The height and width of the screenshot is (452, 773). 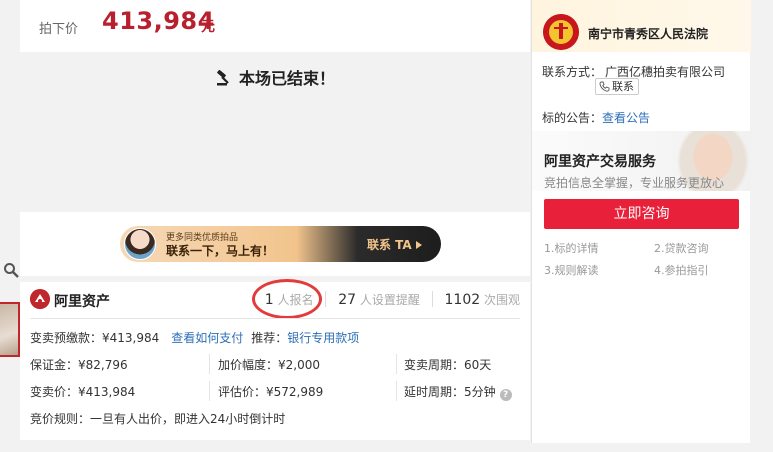 I want to click on delay-period: 延时周期：5分钟?, so click(x=458, y=392).